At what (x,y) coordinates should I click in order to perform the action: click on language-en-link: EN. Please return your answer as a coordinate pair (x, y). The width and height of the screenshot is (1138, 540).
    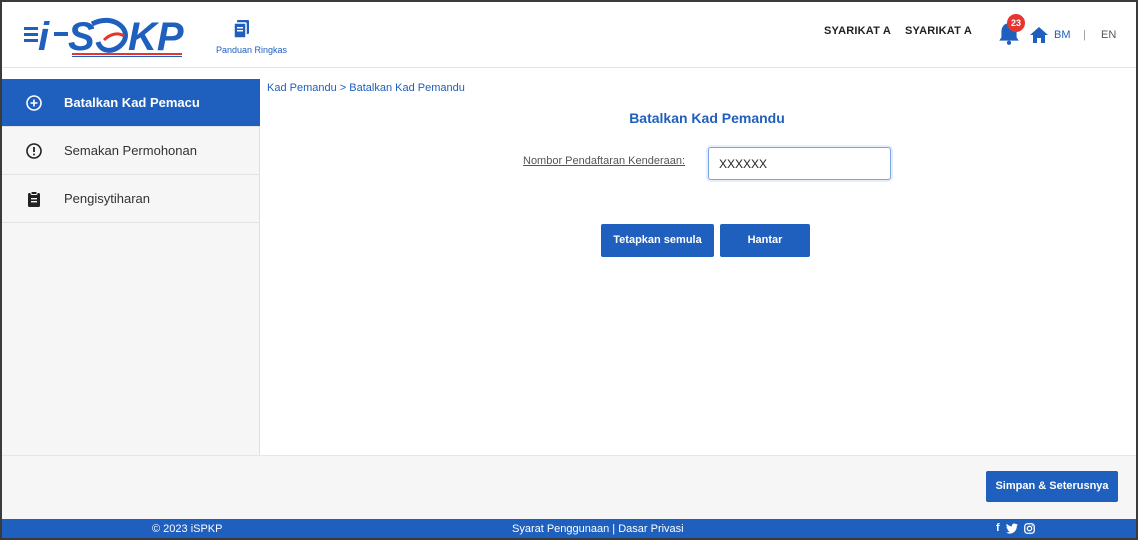
    Looking at the image, I should click on (1108, 35).